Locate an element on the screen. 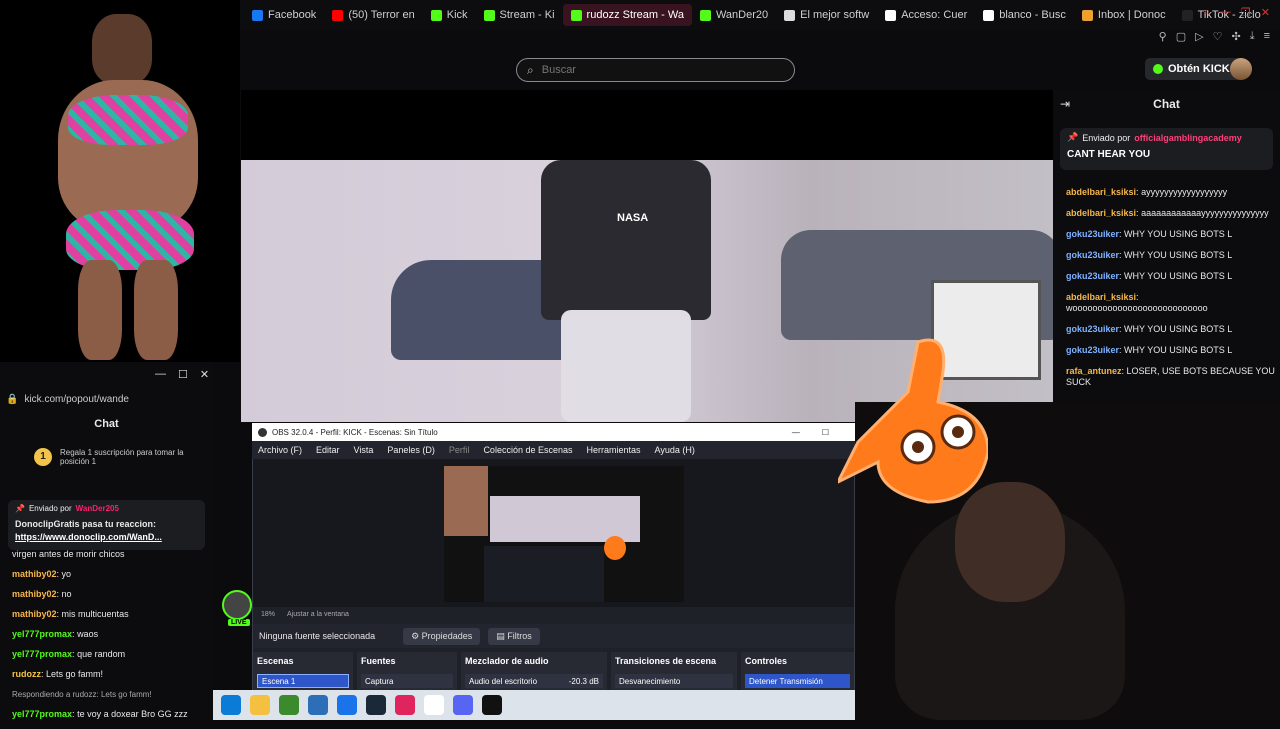  preview-video is located at coordinates (565, 519).